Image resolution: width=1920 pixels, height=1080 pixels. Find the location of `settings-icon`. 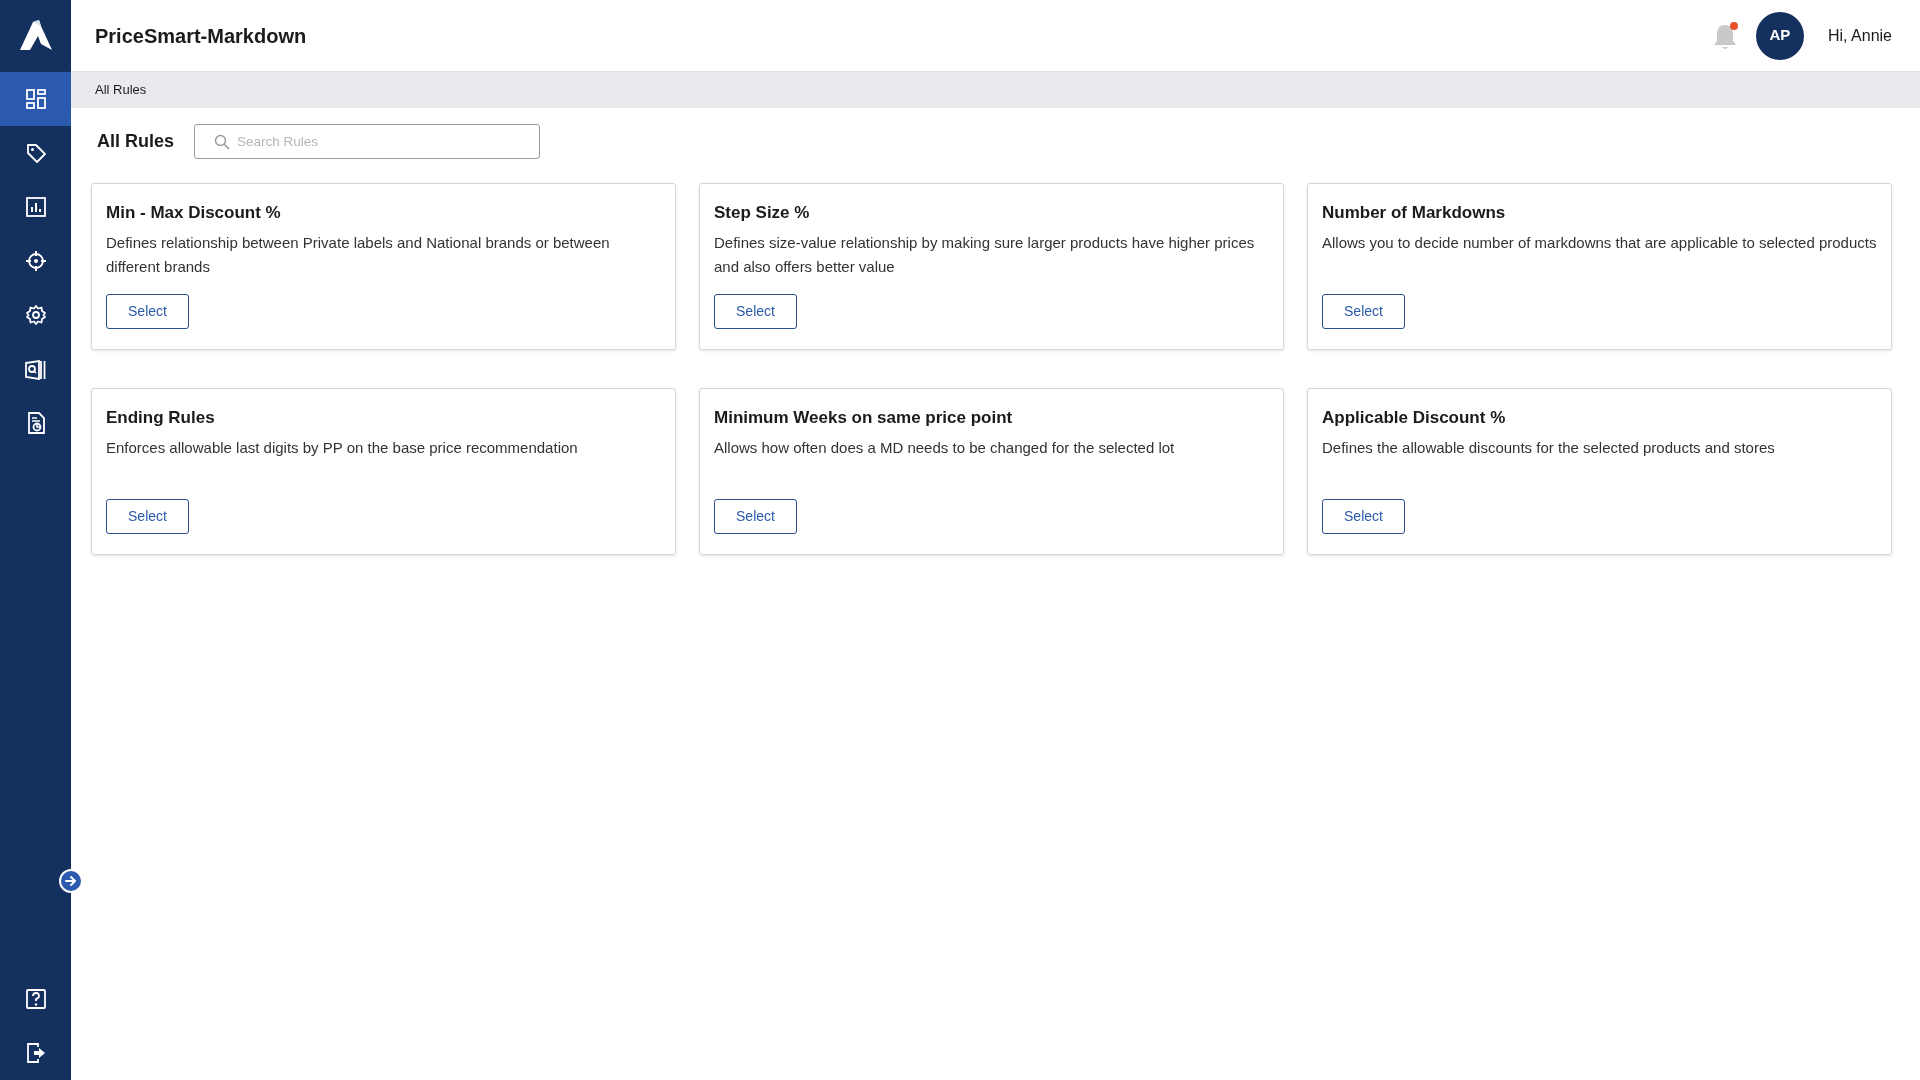

settings-icon is located at coordinates (35, 315).